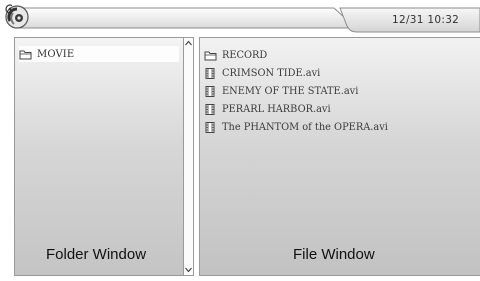 This screenshot has width=480, height=281. Describe the element at coordinates (242, 19) in the screenshot. I see `top-bar: 12/31 10:32` at that location.